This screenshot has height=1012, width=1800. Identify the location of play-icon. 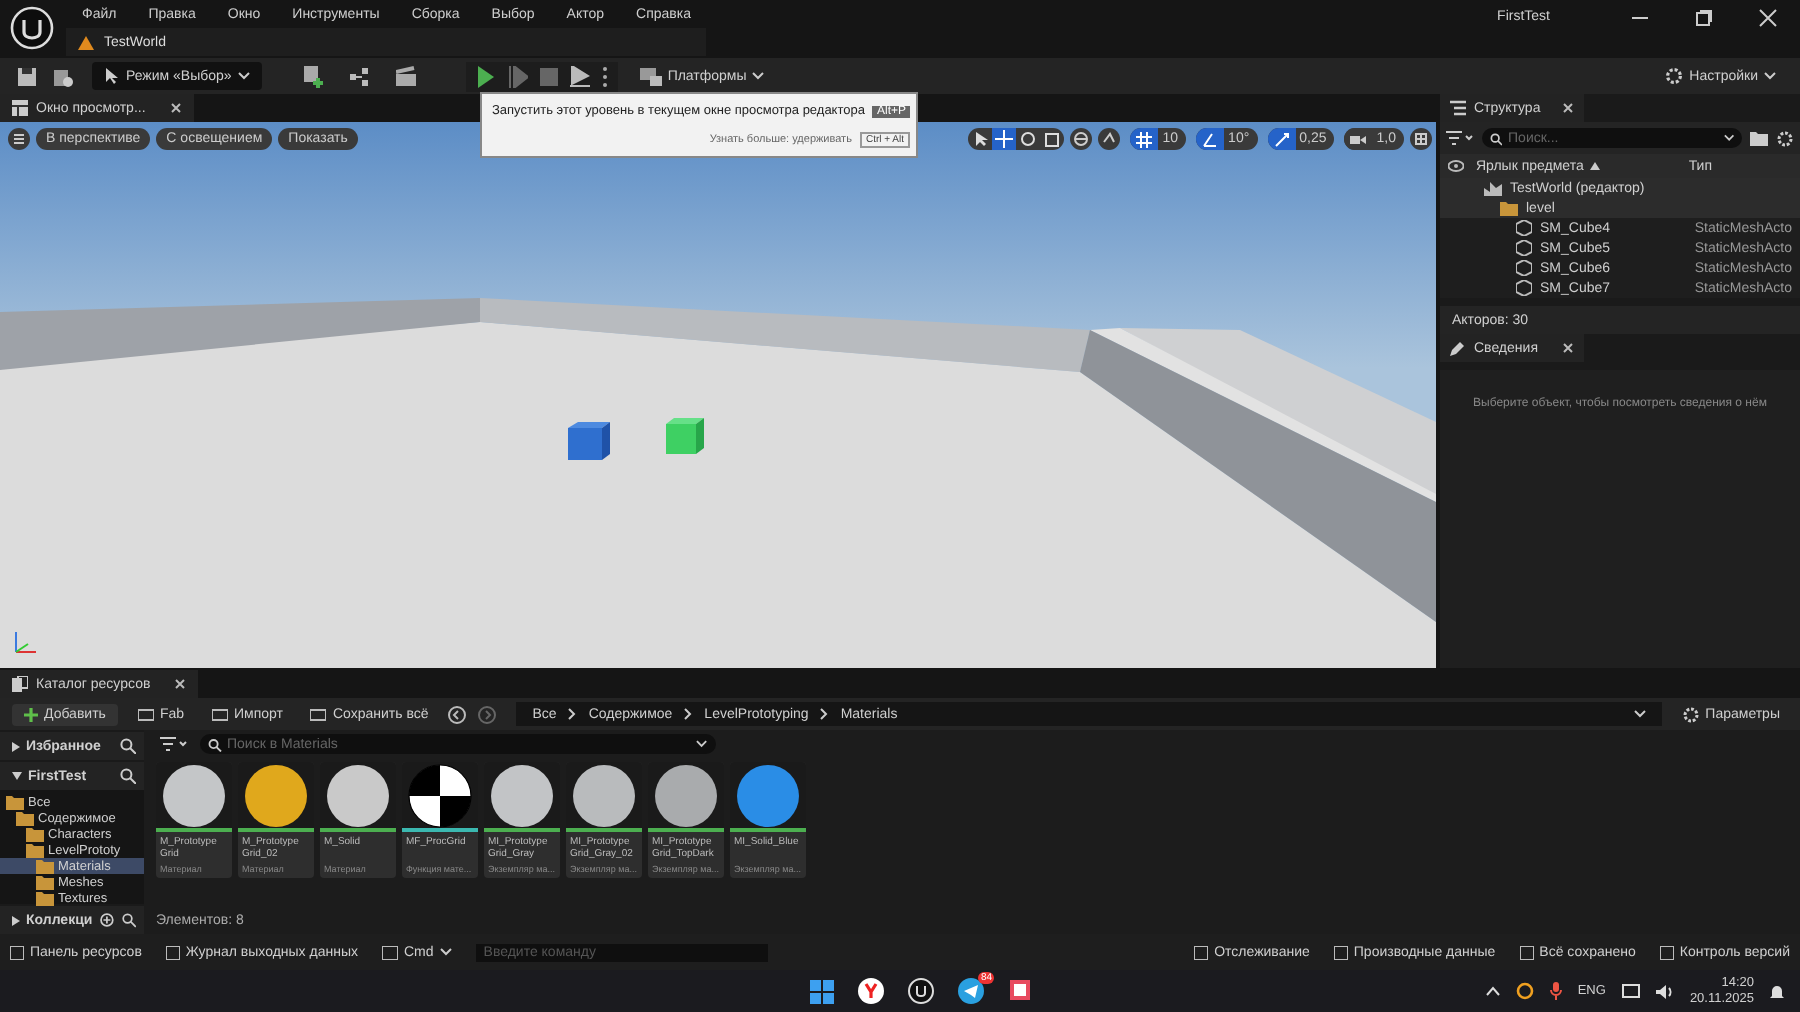
(485, 76).